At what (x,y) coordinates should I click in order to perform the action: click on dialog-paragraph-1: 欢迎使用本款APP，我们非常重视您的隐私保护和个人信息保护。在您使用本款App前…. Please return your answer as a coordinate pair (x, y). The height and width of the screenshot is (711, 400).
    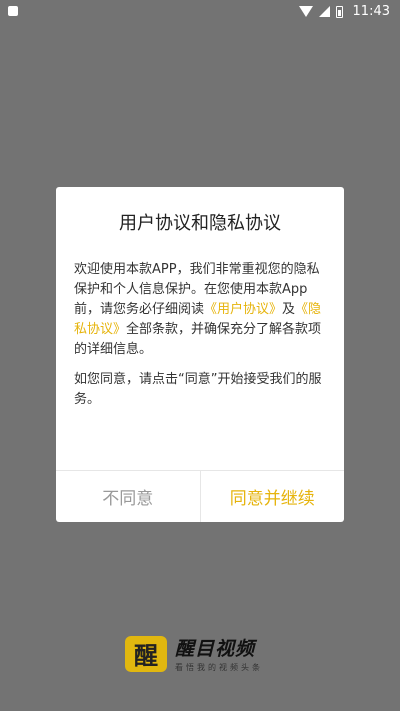
    Looking at the image, I should click on (201, 310).